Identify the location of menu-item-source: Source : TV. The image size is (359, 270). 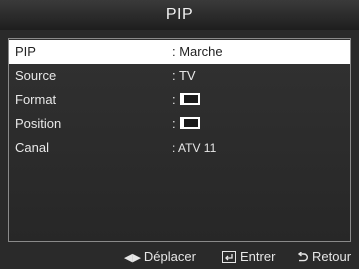
(179, 76).